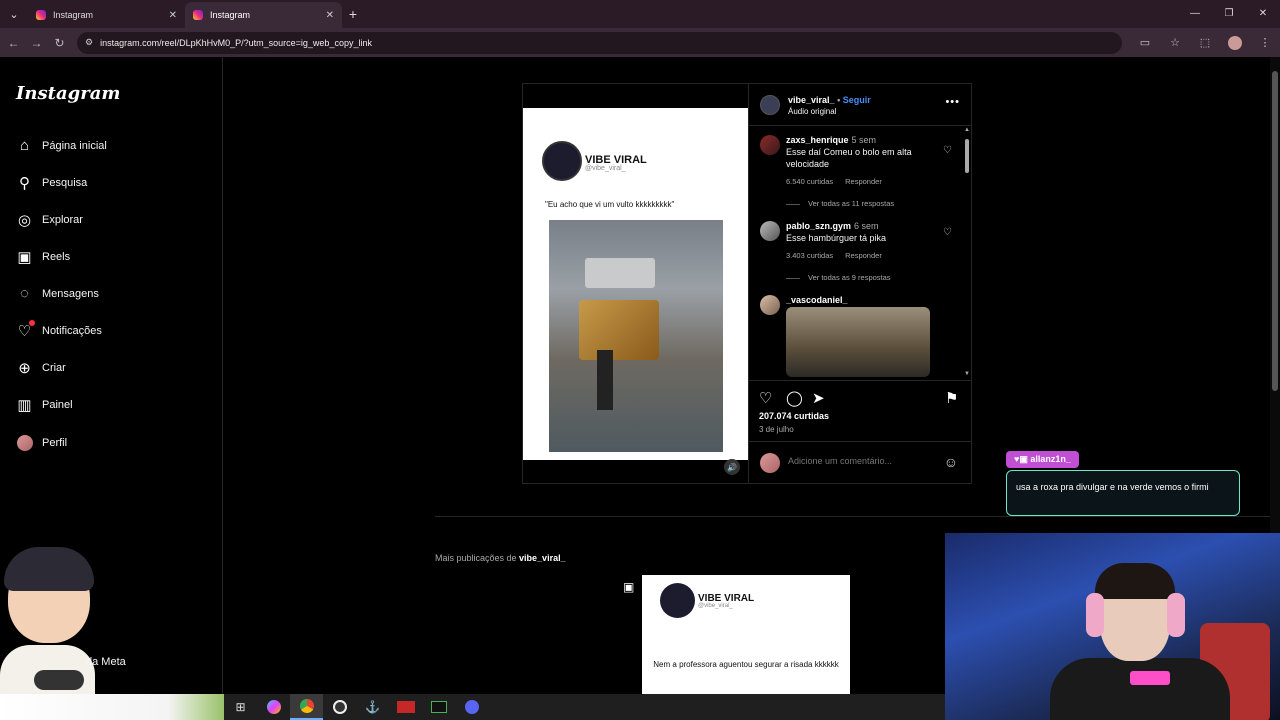 The image size is (1280, 720). I want to click on new-tab-button: +, so click(353, 14).